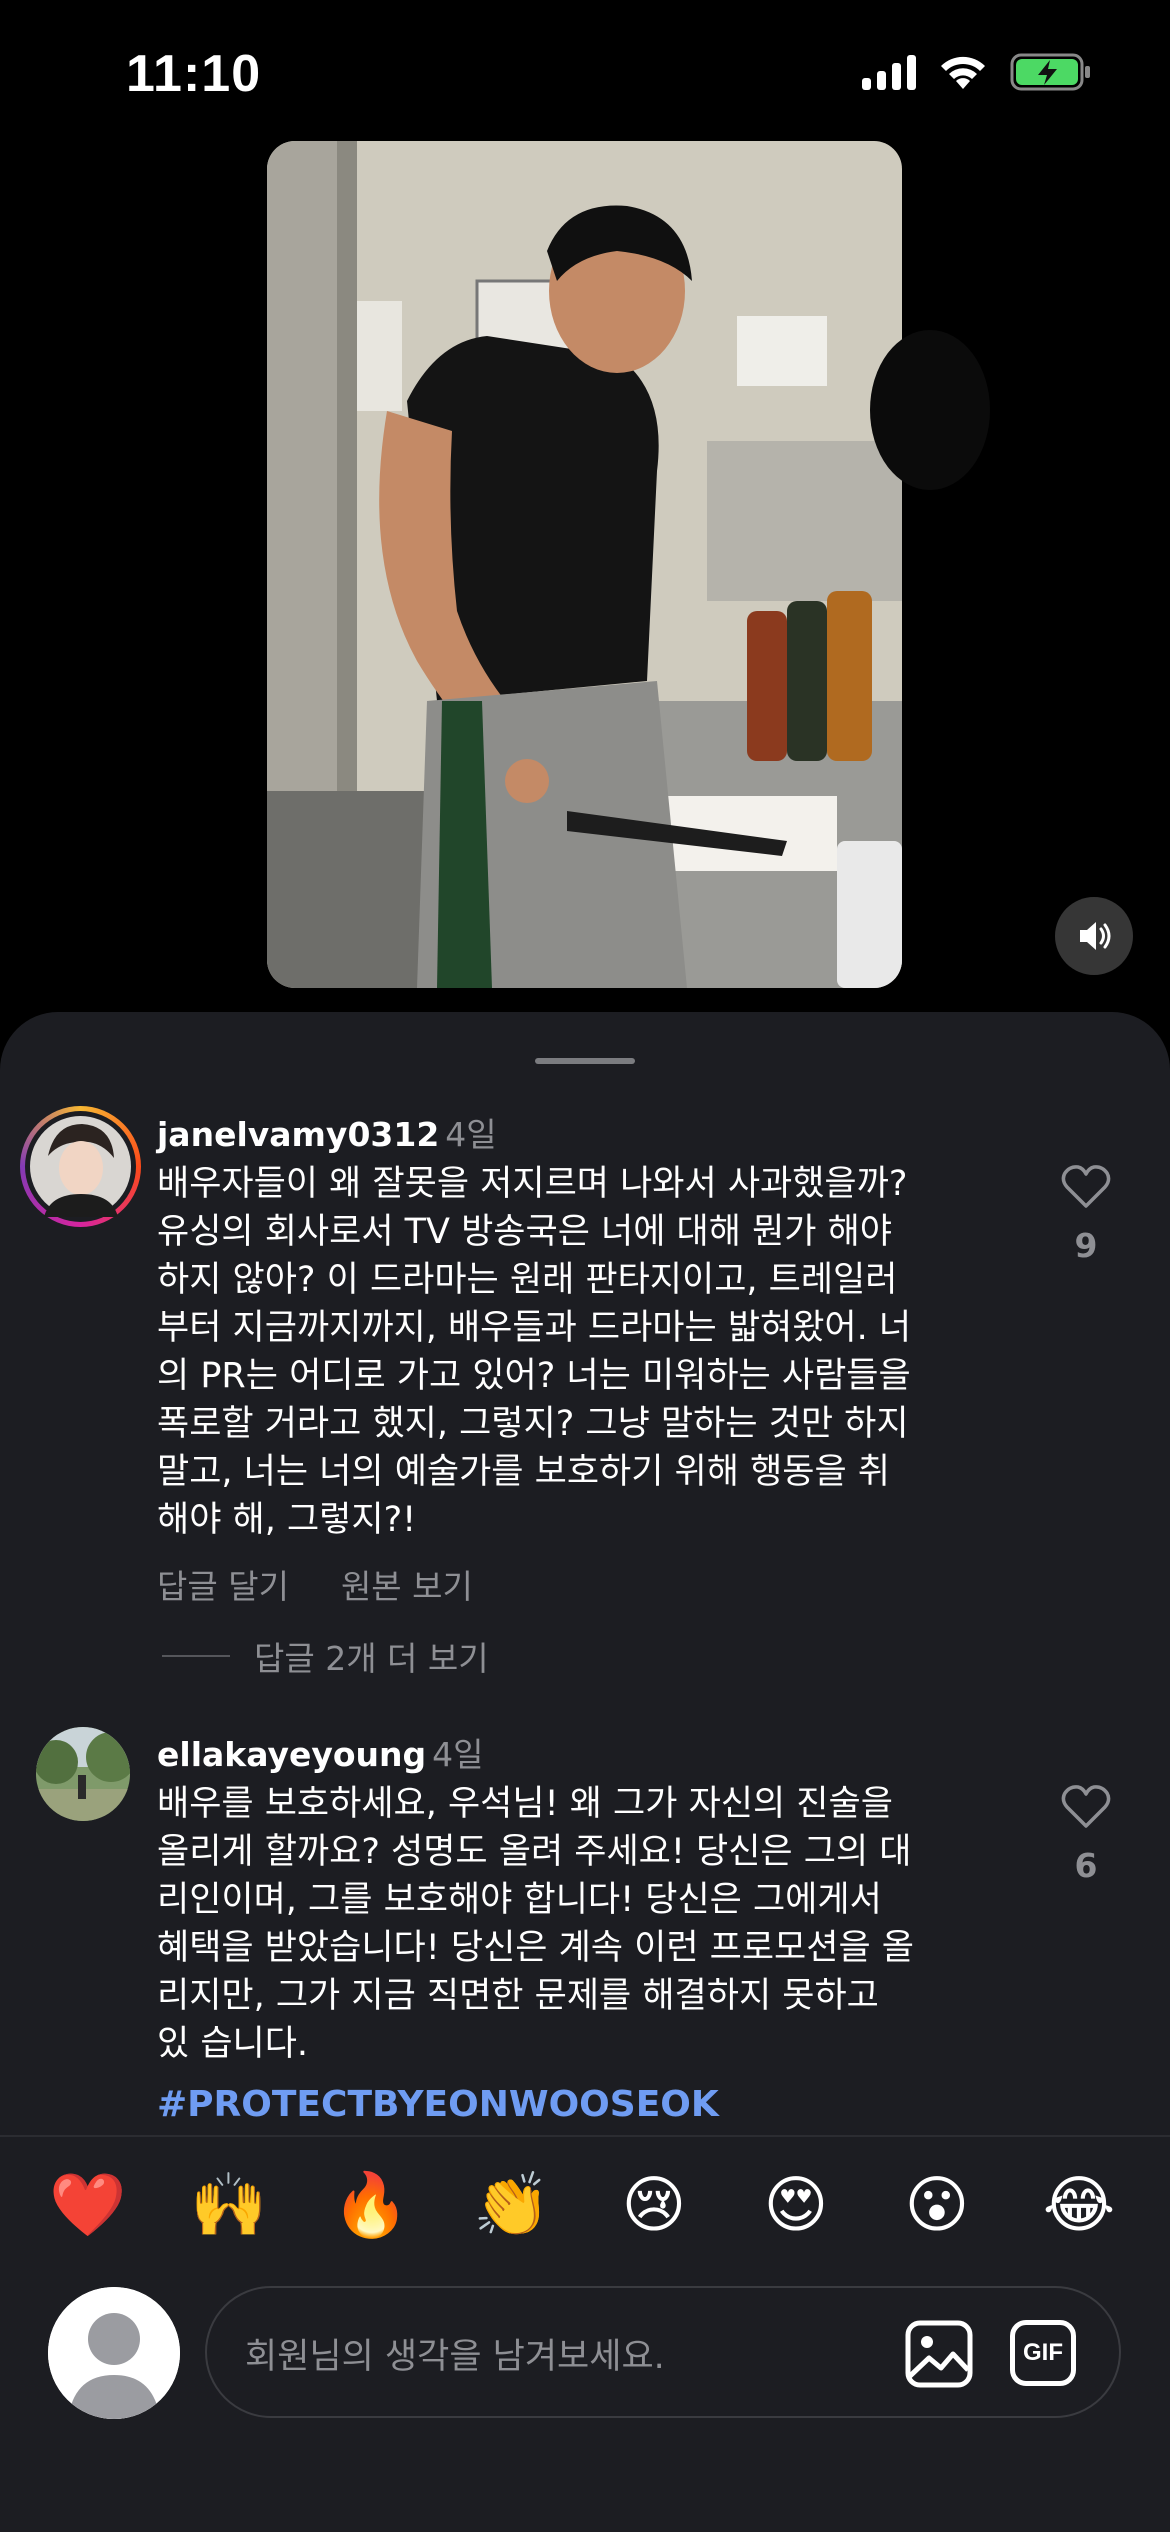  I want to click on image-icon, so click(939, 2354).